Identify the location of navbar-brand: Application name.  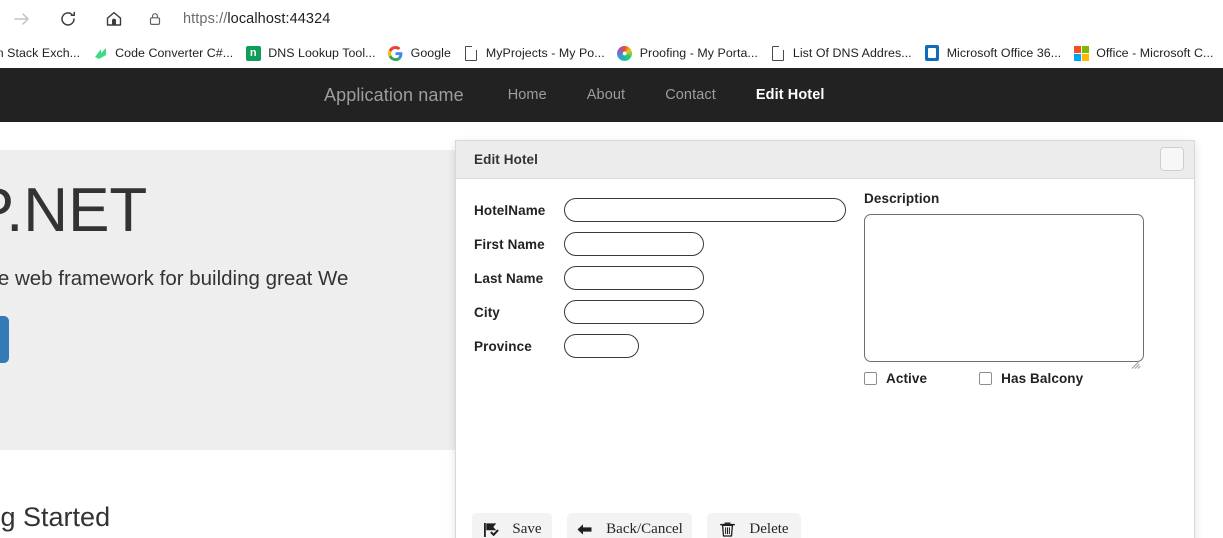
(394, 95).